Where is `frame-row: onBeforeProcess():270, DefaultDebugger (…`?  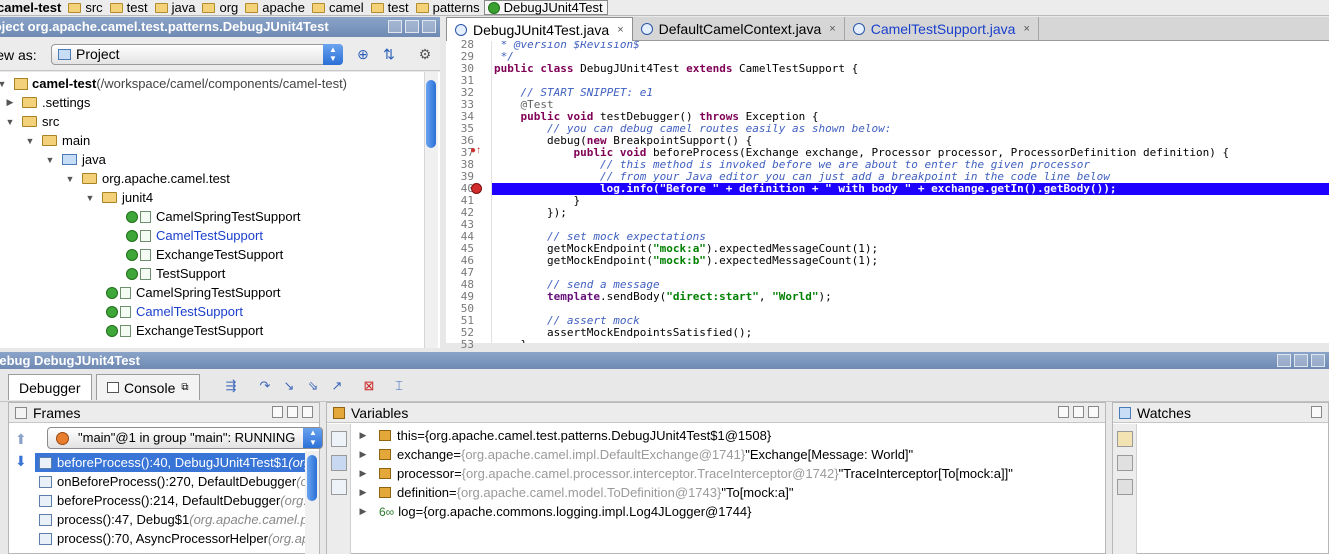 frame-row: onBeforeProcess():270, DefaultDebugger (… is located at coordinates (171, 481).